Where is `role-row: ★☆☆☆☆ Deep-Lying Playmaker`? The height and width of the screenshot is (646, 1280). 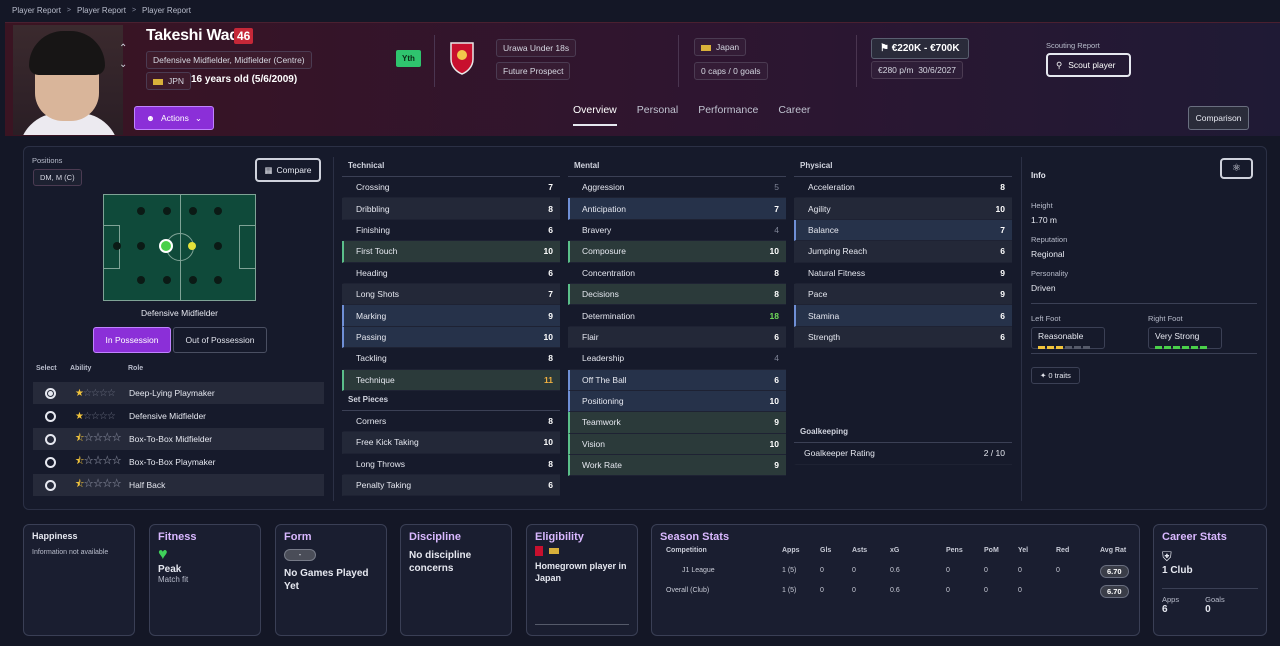
role-row: ★☆☆☆☆ Deep-Lying Playmaker is located at coordinates (178, 393).